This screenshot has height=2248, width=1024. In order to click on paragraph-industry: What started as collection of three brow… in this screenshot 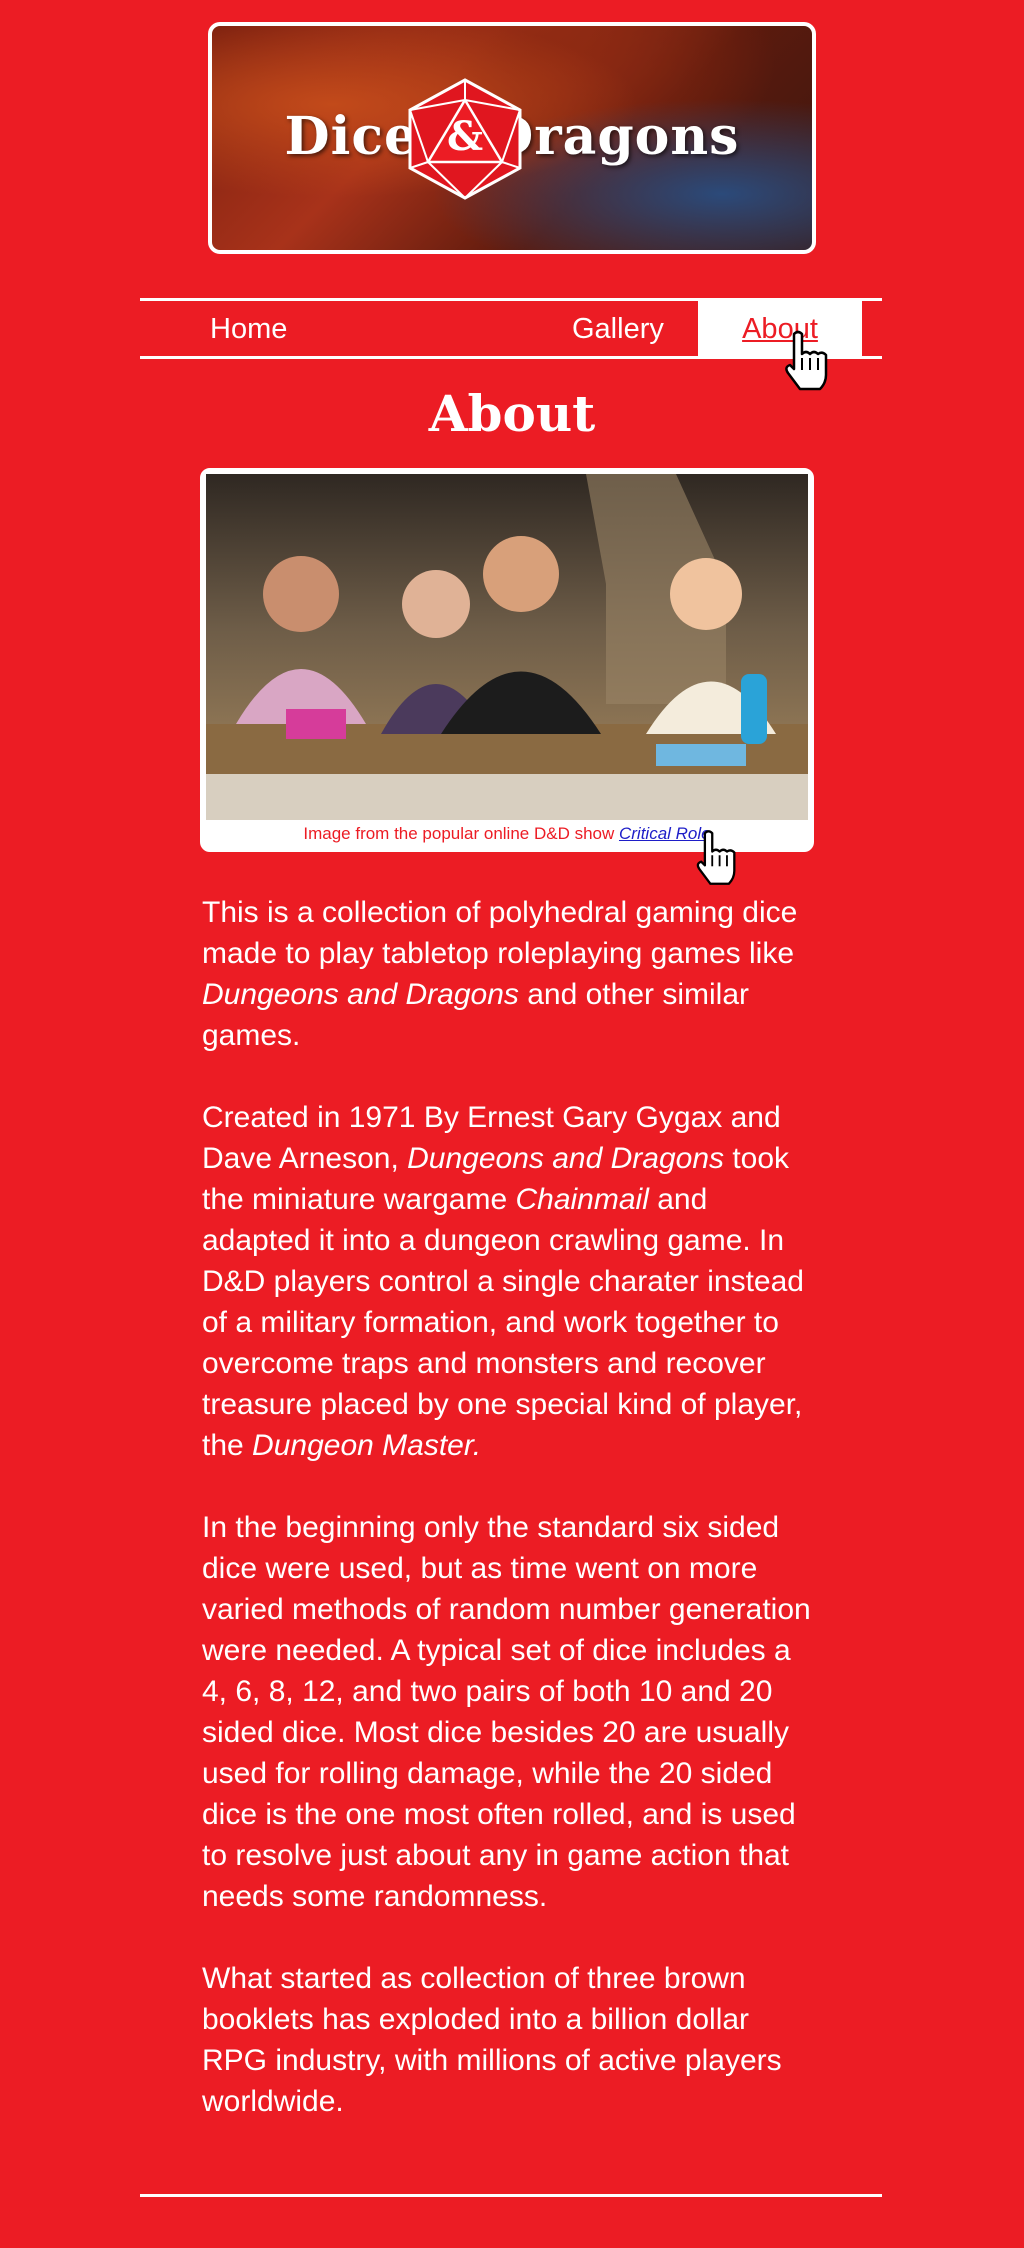, I will do `click(492, 2040)`.